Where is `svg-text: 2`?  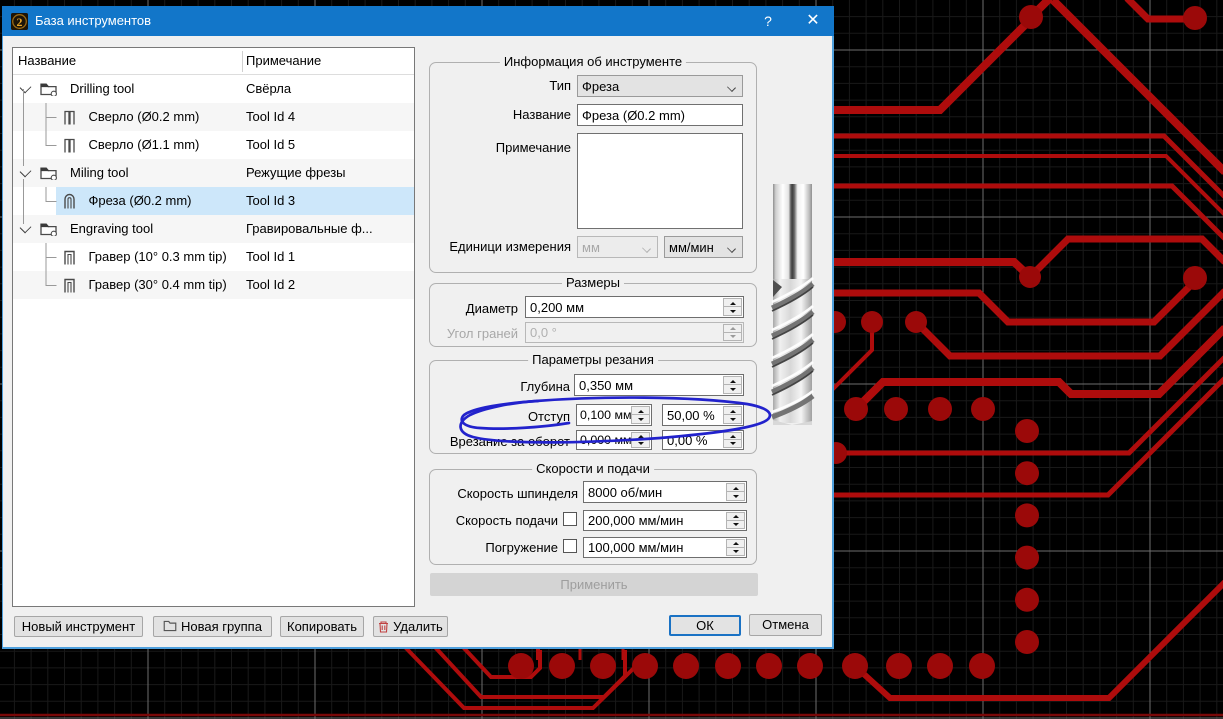 svg-text: 2 is located at coordinates (20, 22).